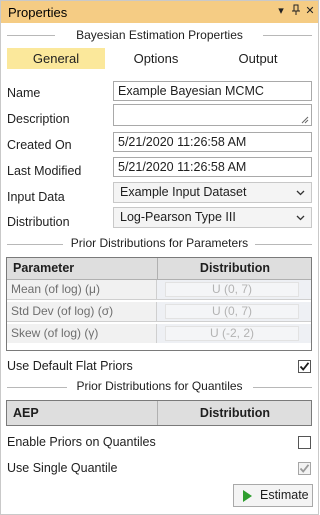  Describe the element at coordinates (24, 93) in the screenshot. I see `name-label: Name` at that location.